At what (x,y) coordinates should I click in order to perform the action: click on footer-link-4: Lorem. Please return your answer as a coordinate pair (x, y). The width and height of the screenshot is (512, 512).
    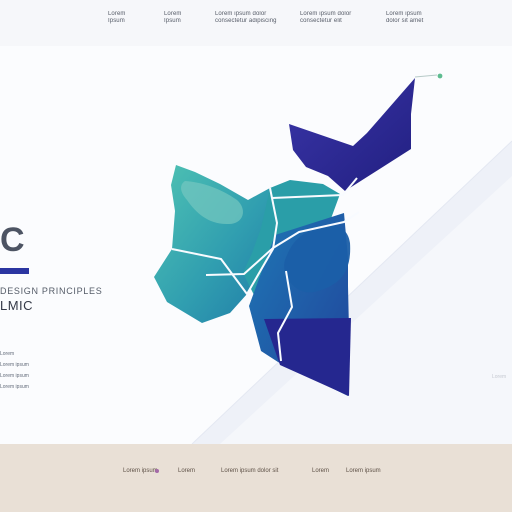
    Looking at the image, I should click on (320, 471).